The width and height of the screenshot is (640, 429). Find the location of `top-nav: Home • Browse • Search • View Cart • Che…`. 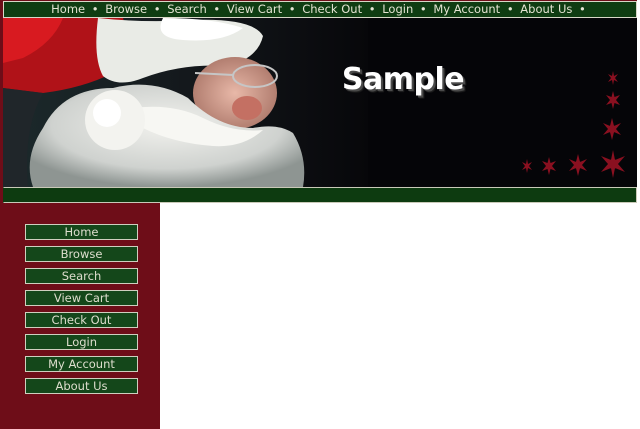

top-nav: Home • Browse • Search • View Cart • Che… is located at coordinates (320, 9).